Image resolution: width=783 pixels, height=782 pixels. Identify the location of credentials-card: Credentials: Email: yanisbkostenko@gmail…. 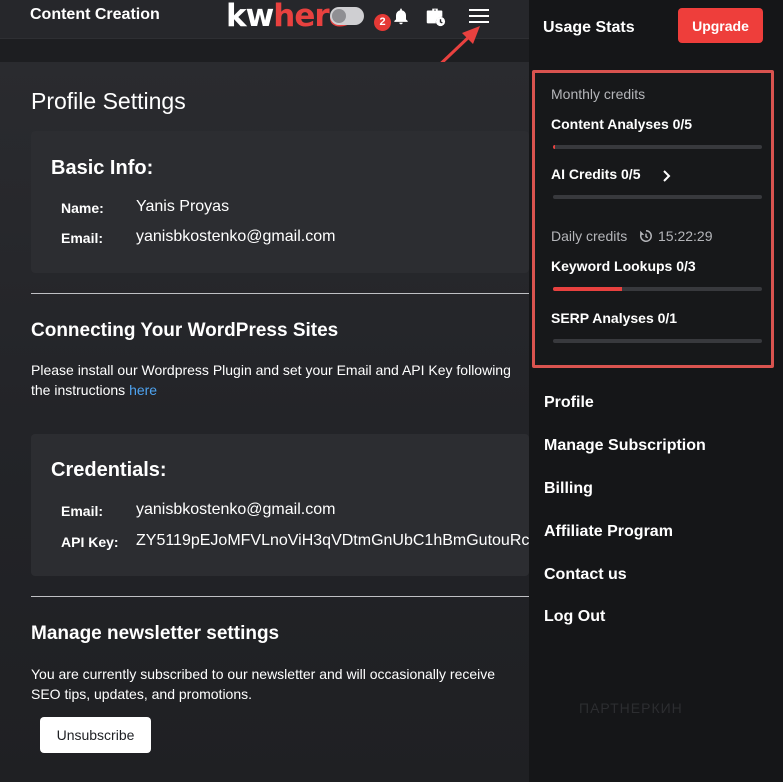
(280, 505).